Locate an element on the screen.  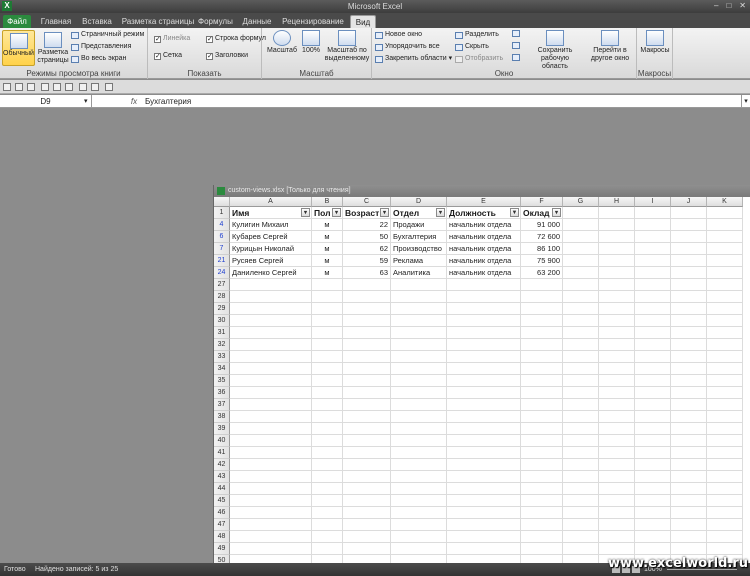
column-header: D is located at coordinates (419, 202).